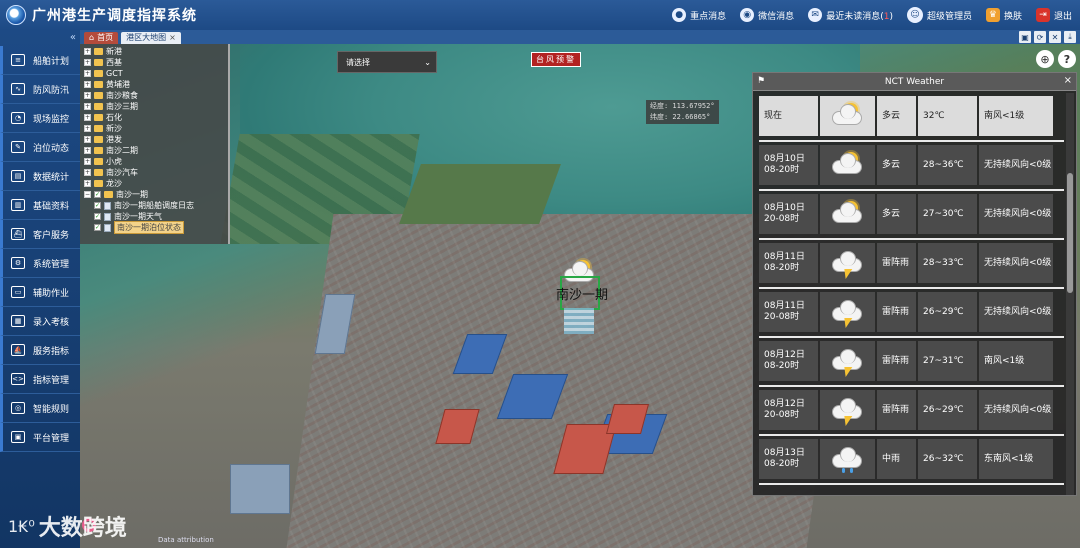 This screenshot has width=1080, height=548. What do you see at coordinates (1070, 37) in the screenshot?
I see `download-icon: ⤓` at bounding box center [1070, 37].